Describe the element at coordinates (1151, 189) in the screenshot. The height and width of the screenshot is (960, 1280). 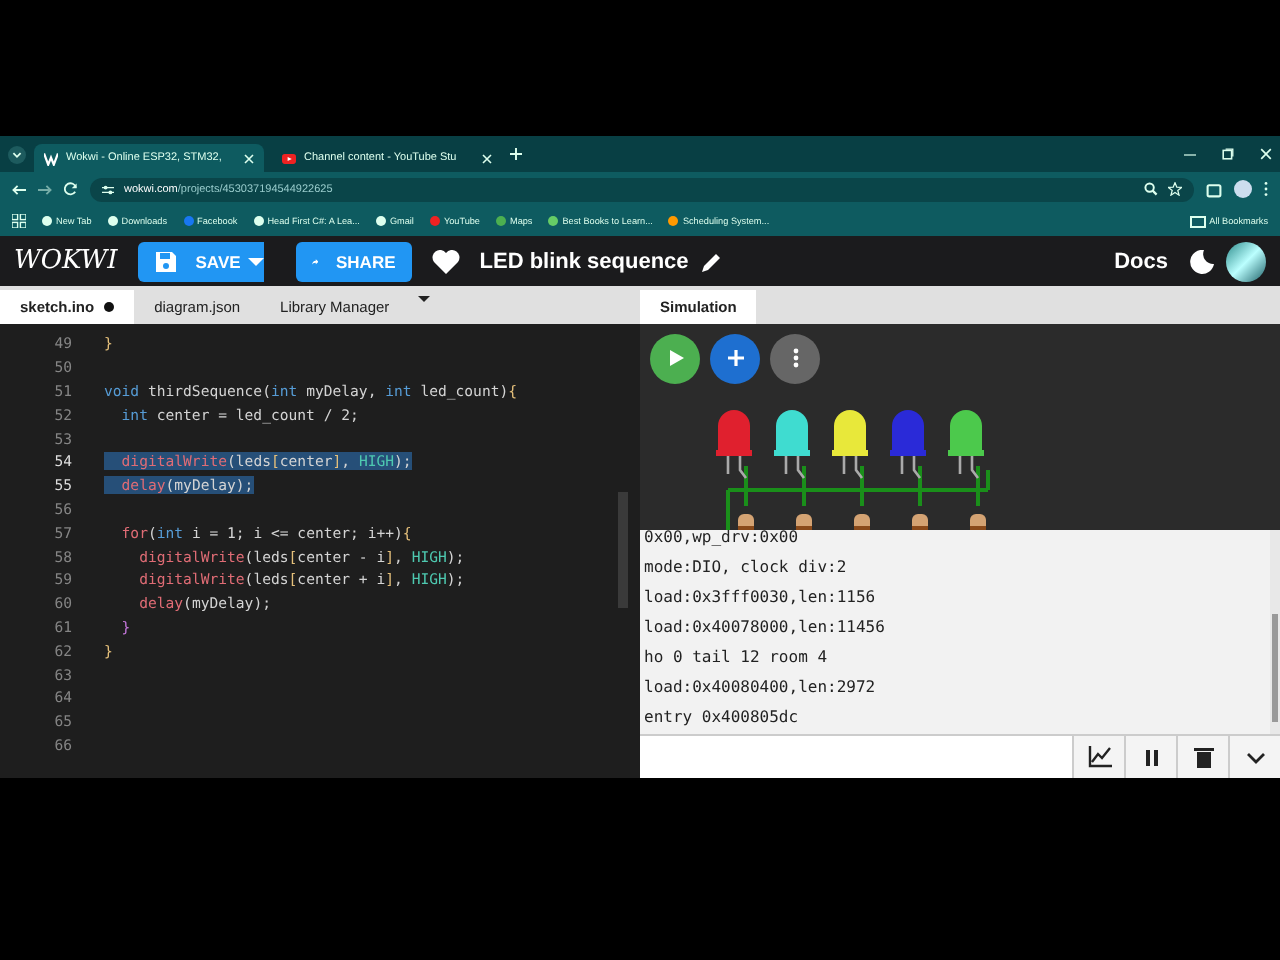
I see `zoom-icon` at that location.